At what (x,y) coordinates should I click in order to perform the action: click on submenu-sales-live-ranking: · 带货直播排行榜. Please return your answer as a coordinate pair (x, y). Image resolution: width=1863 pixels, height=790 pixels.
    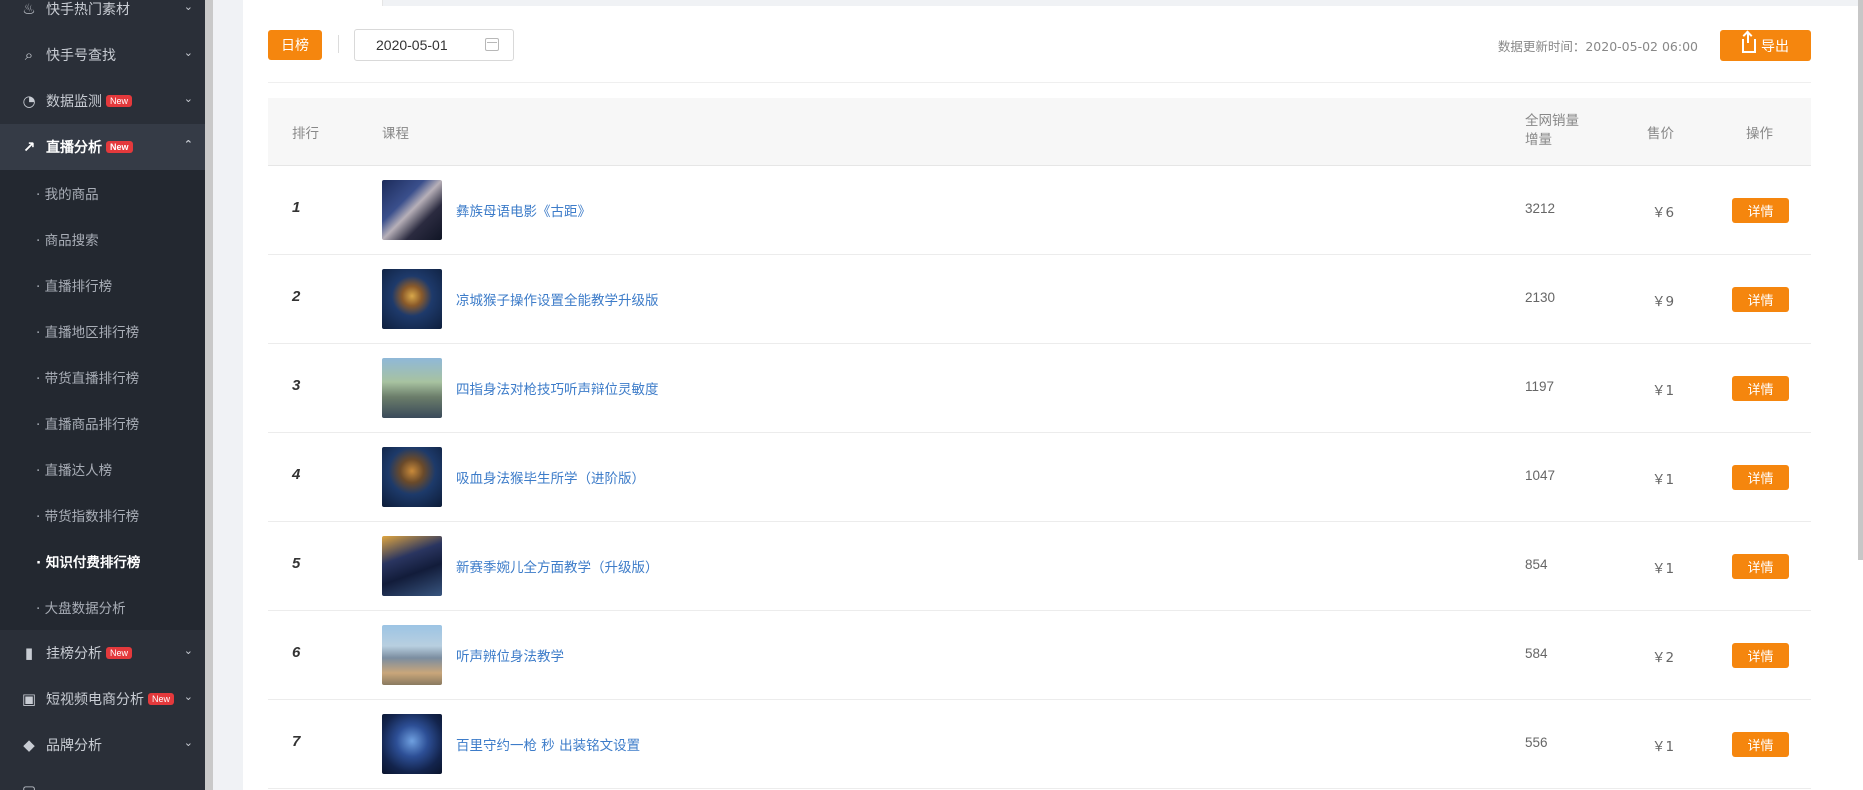
    Looking at the image, I should click on (102, 377).